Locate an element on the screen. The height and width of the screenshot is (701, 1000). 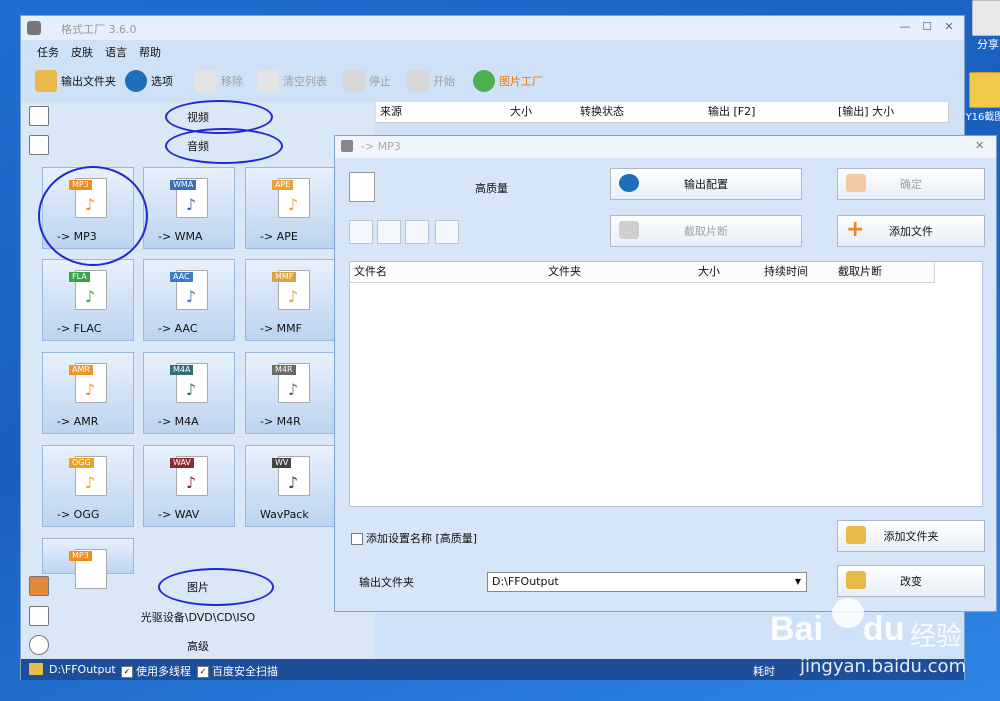
remove-file-icon is located at coordinates (361, 232).